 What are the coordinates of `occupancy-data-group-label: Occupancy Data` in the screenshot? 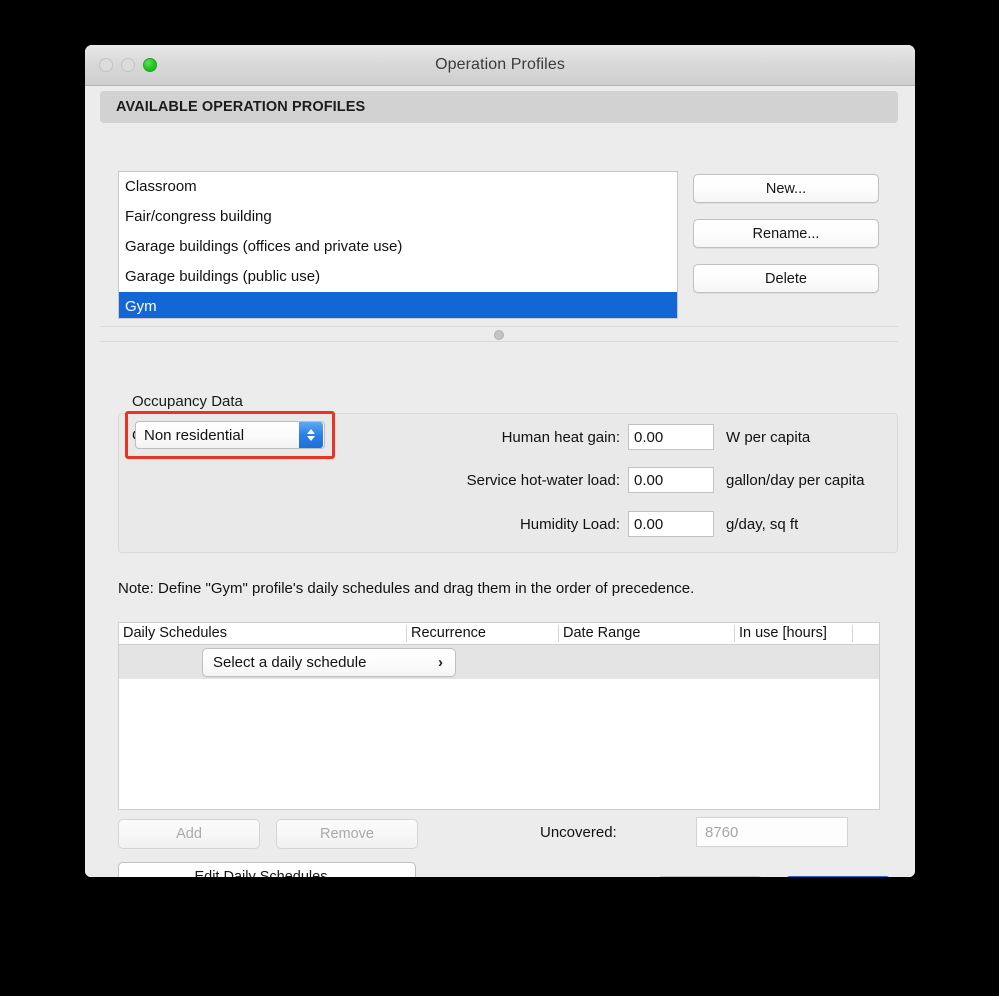 It's located at (187, 401).